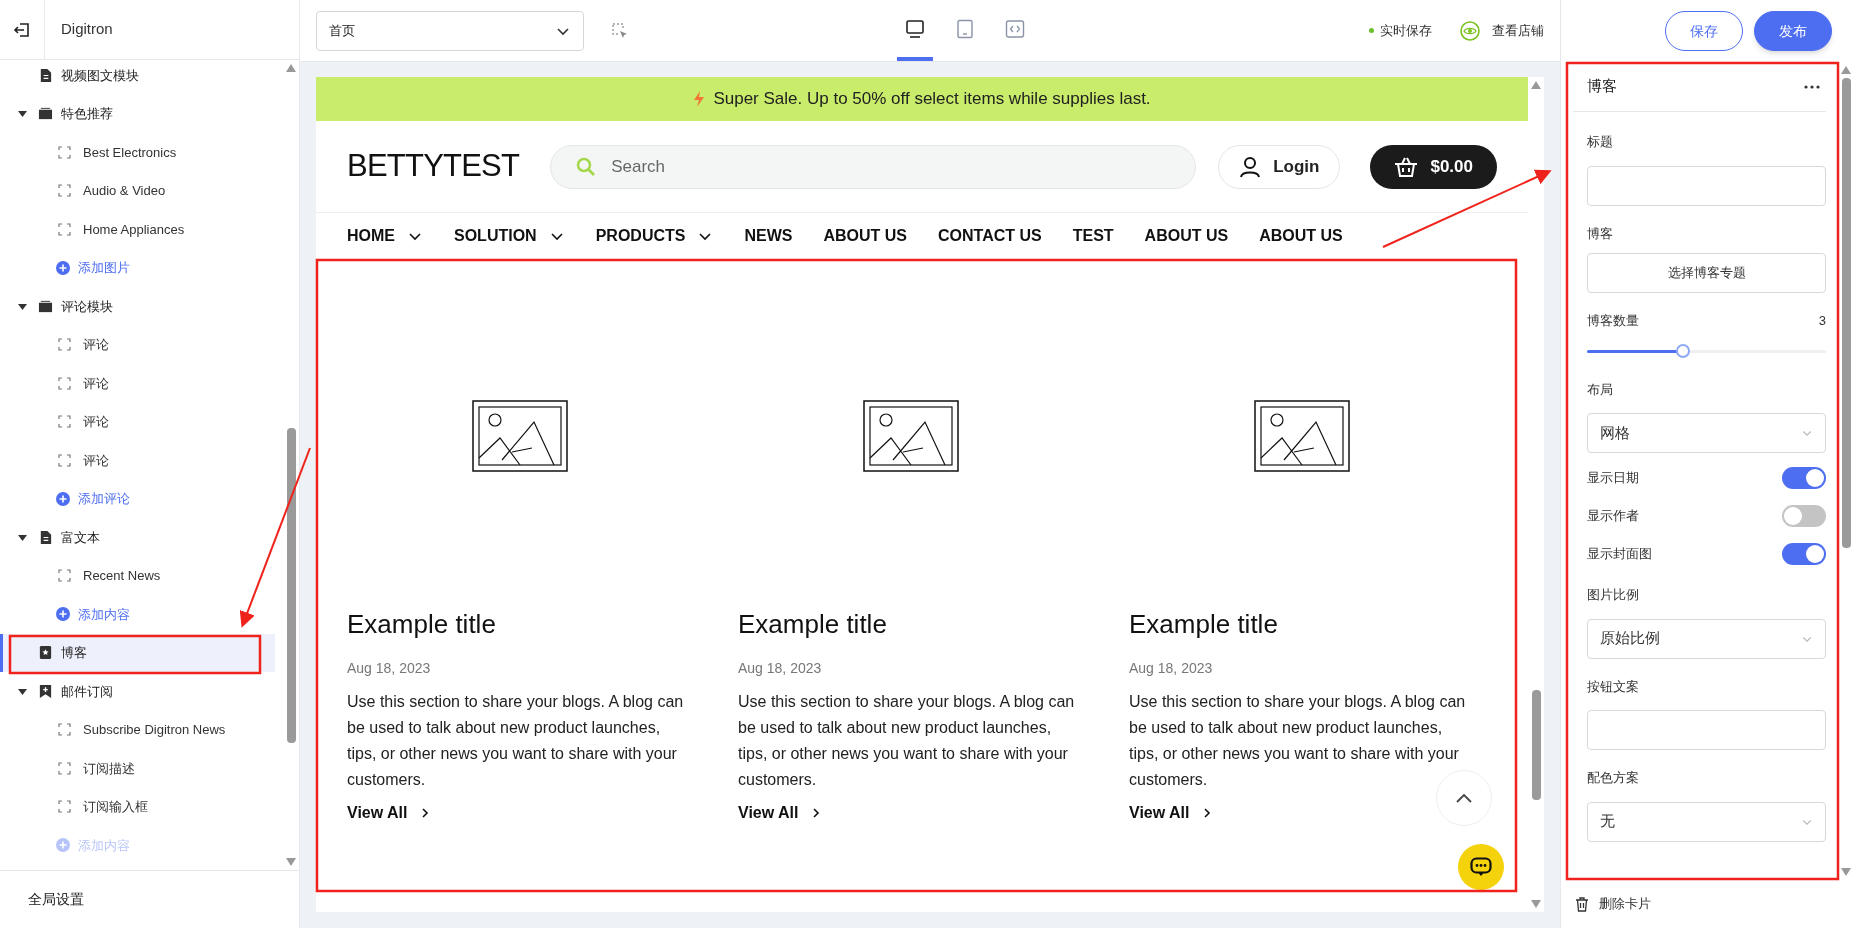 The width and height of the screenshot is (1860, 928). What do you see at coordinates (385, 236) in the screenshot?
I see `nav-link: HOME` at bounding box center [385, 236].